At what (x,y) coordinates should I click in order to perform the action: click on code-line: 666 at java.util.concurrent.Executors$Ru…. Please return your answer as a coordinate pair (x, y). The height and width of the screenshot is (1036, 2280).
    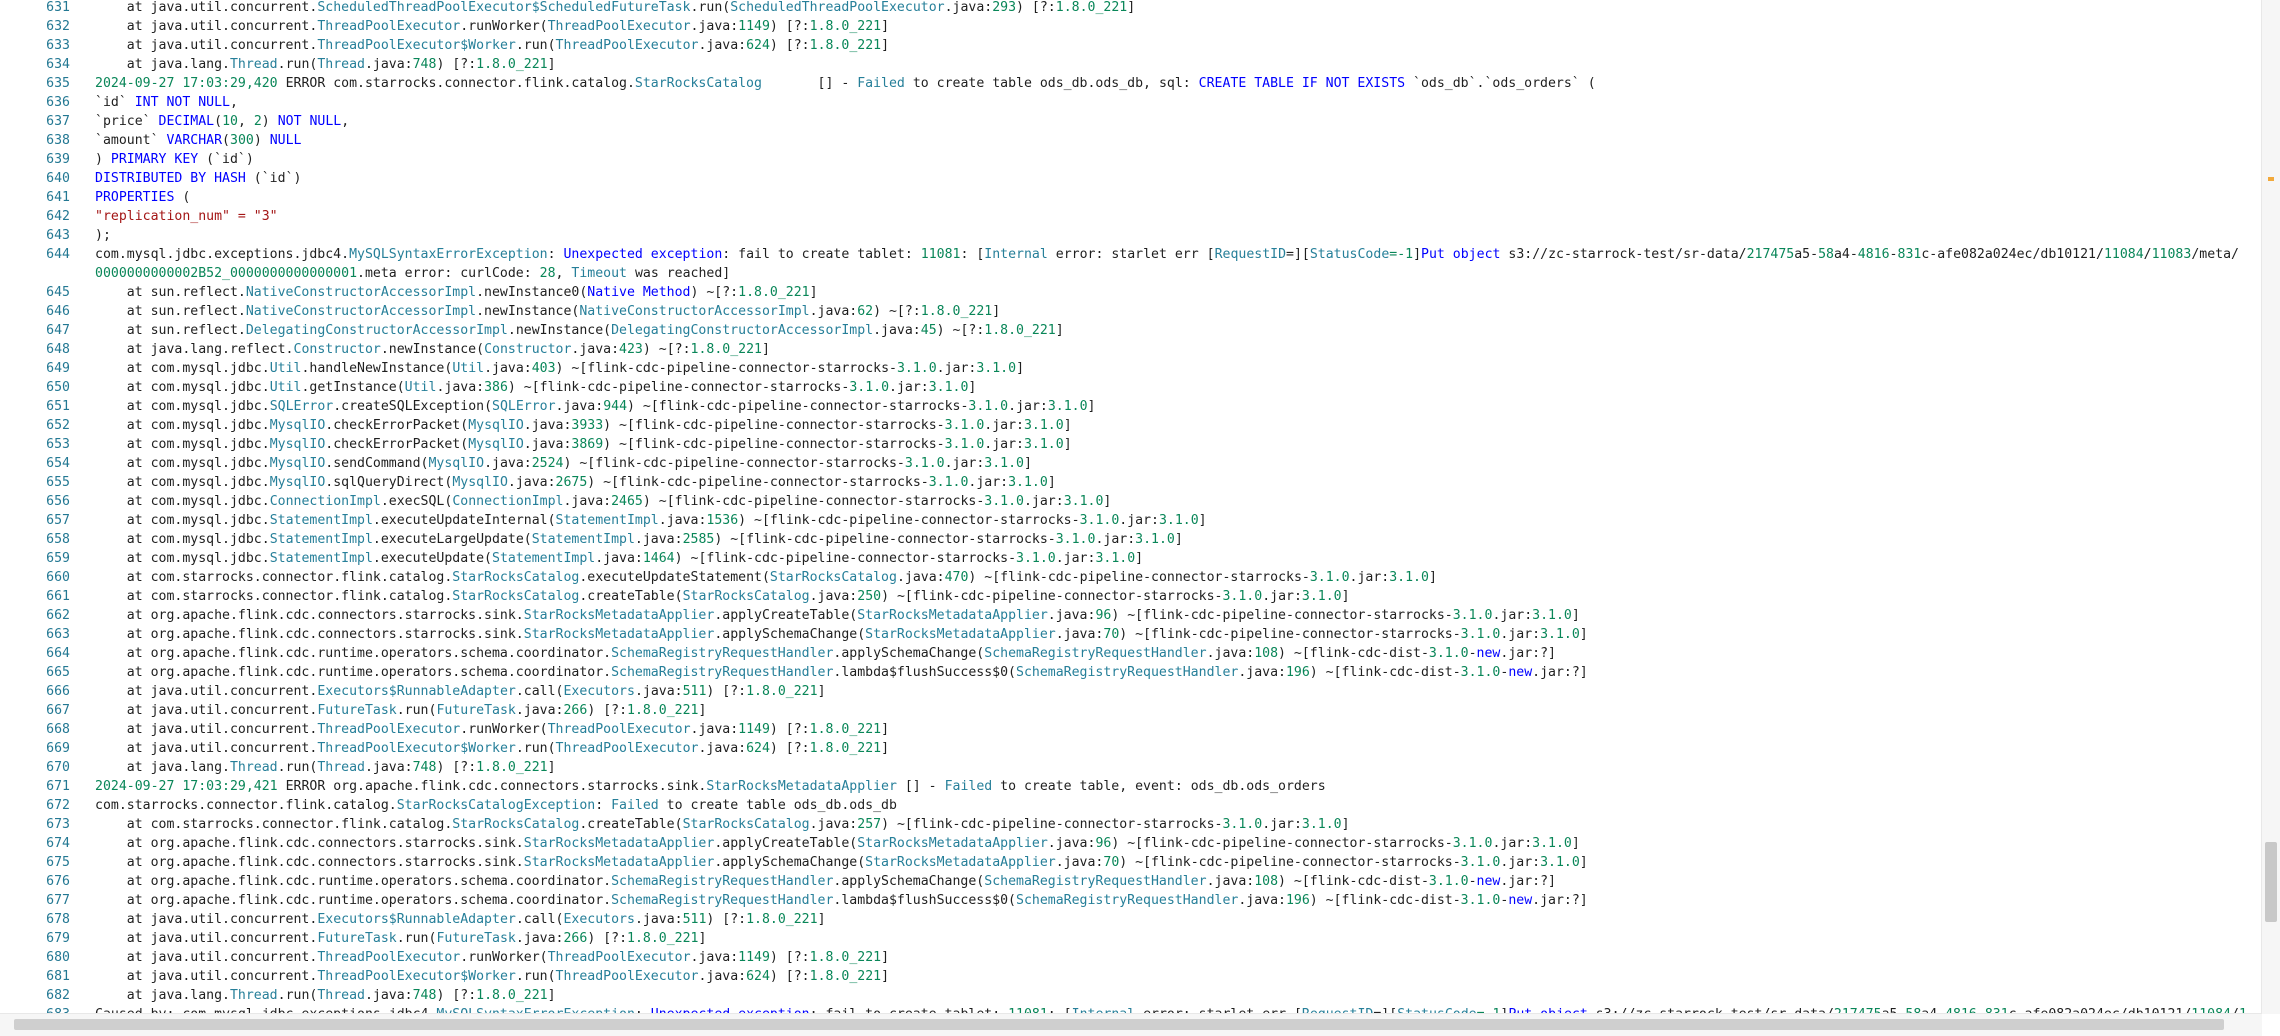
    Looking at the image, I should click on (1131, 691).